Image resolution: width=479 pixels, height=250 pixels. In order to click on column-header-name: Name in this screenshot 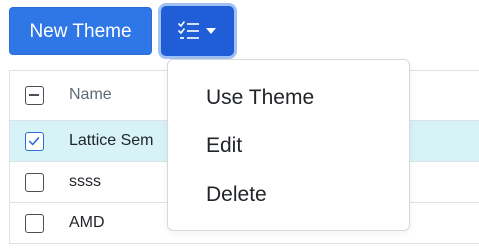, I will do `click(90, 95)`.